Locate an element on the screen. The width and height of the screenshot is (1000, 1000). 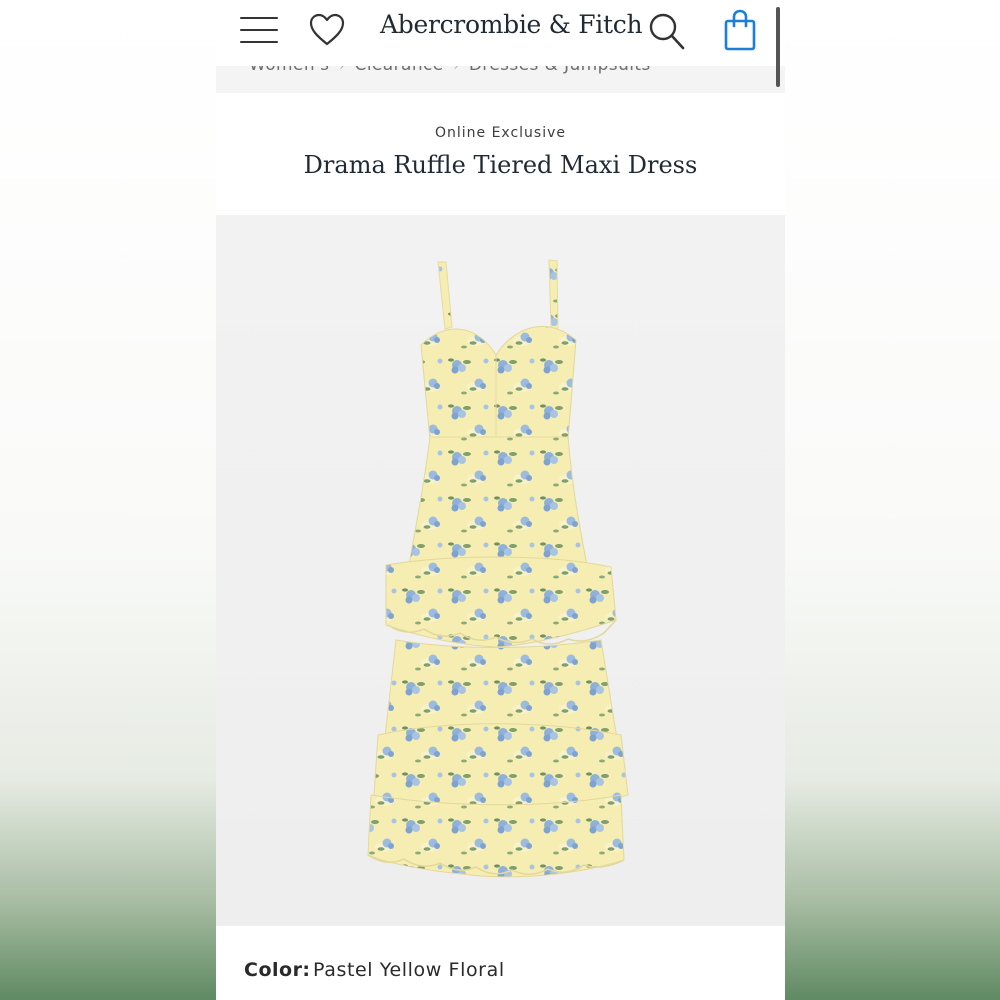
top-nav-bar: Abercrombie & Fitch is located at coordinates (500, 33).